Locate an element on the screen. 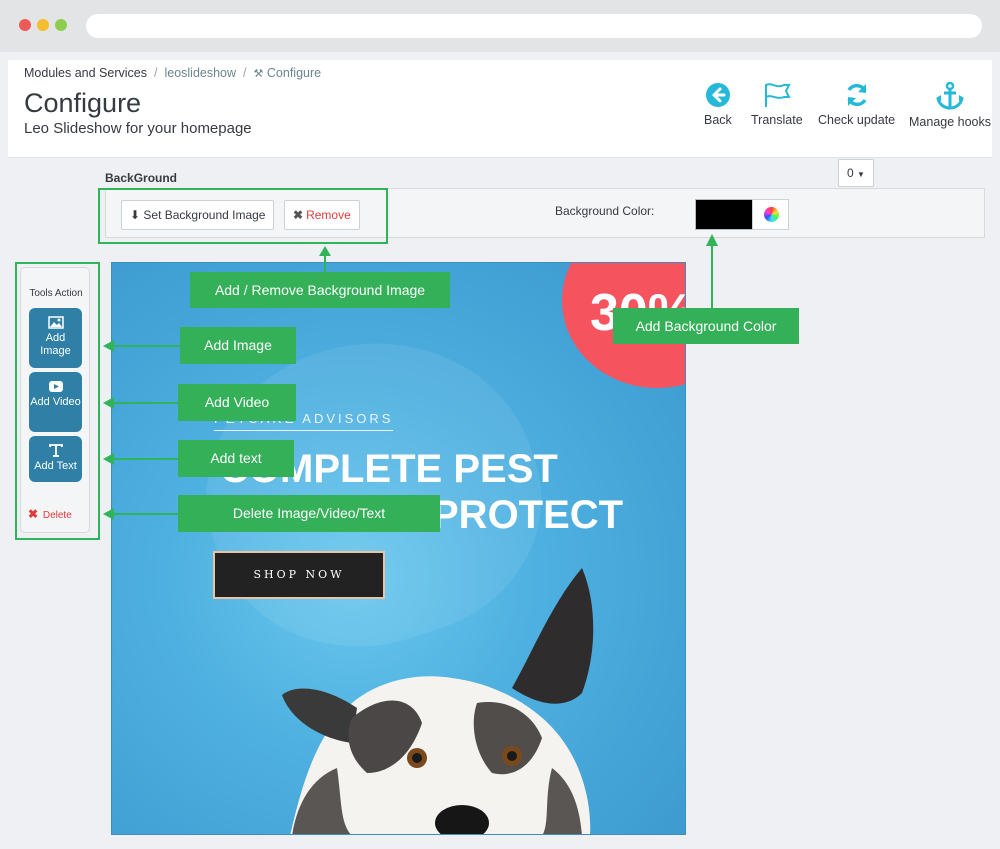 The width and height of the screenshot is (1000, 849). annotation-delete: Delete Image/Video/Text is located at coordinates (309, 513).